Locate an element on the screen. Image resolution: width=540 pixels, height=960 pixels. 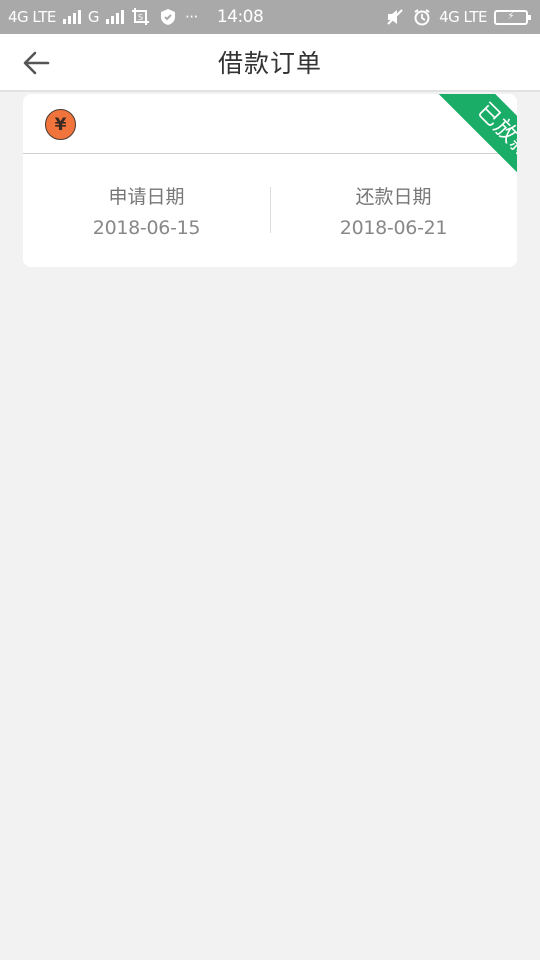
alarm-icon is located at coordinates (422, 17).